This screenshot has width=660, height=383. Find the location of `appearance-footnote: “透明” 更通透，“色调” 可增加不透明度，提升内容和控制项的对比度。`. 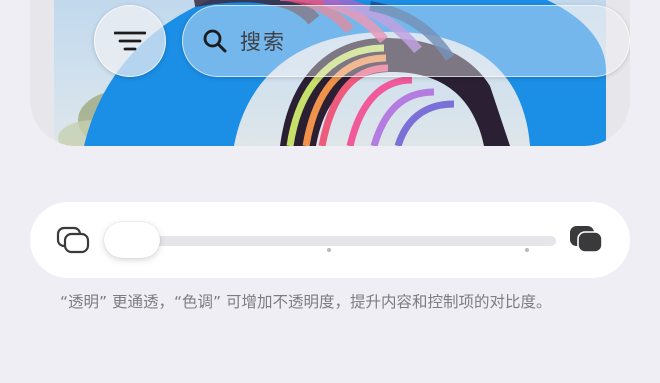

appearance-footnote: “透明” 更通透，“色调” 可增加不透明度，提升内容和控制项的对比度。 is located at coordinates (306, 302).